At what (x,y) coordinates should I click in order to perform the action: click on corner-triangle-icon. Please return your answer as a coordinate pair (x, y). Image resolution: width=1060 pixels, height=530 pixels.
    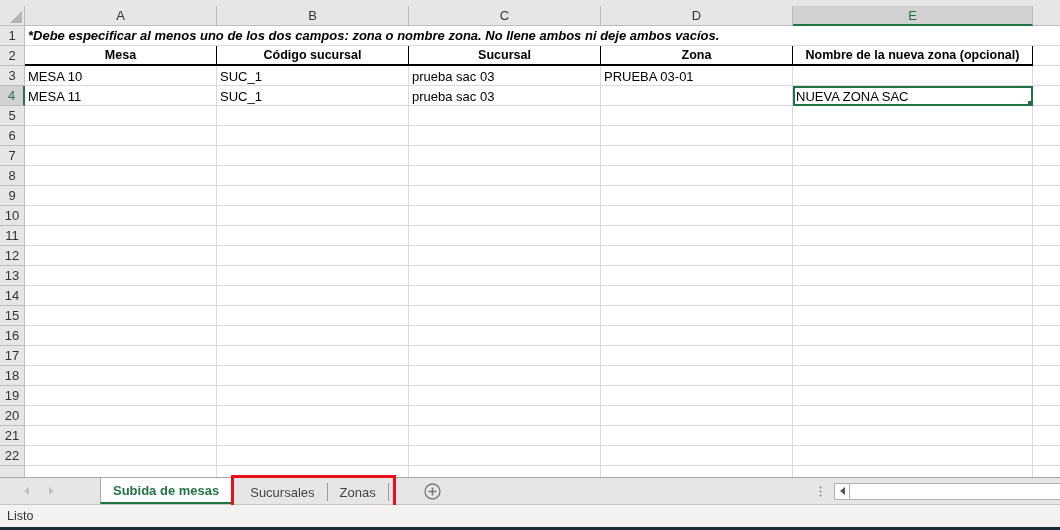
    Looking at the image, I should click on (16, 17).